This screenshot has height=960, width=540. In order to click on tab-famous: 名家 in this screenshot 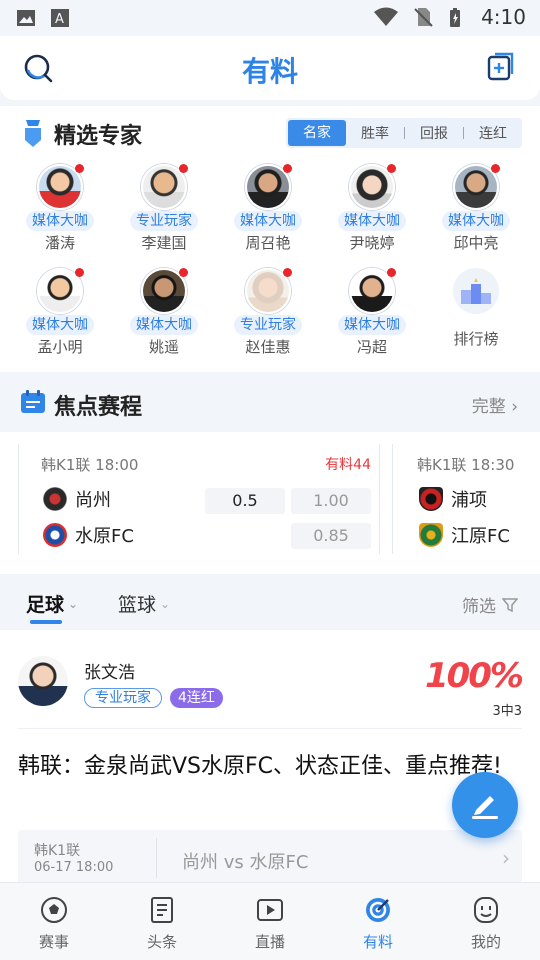, I will do `click(317, 133)`.